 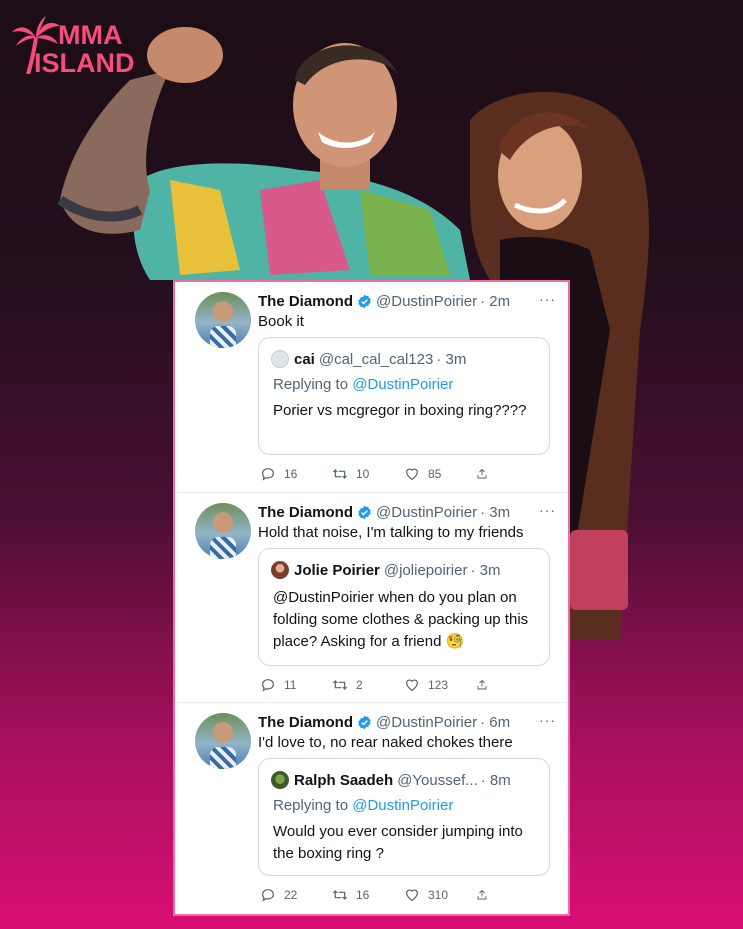 What do you see at coordinates (368, 685) in the screenshot?
I see `retweet-button: 2` at bounding box center [368, 685].